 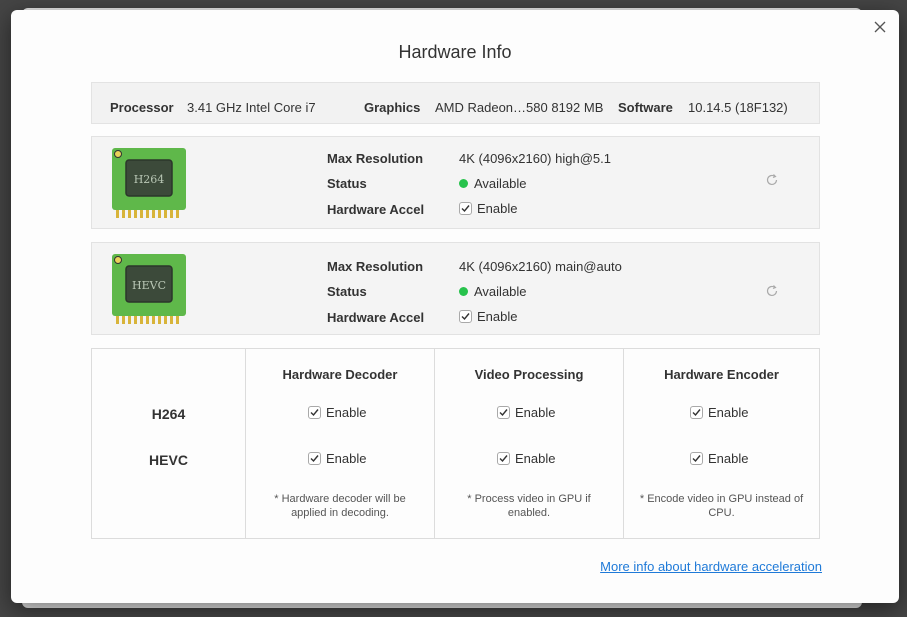 What do you see at coordinates (168, 414) in the screenshot?
I see `row-name-h264: H264` at bounding box center [168, 414].